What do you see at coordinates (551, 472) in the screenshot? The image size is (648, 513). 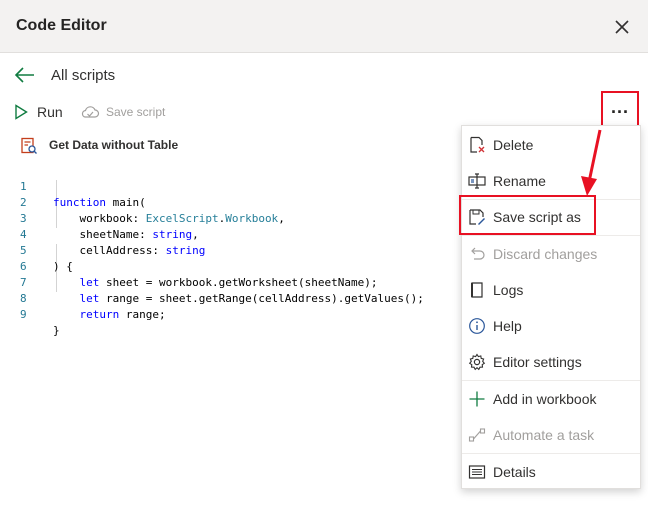 I see `menu-item-details: Details` at bounding box center [551, 472].